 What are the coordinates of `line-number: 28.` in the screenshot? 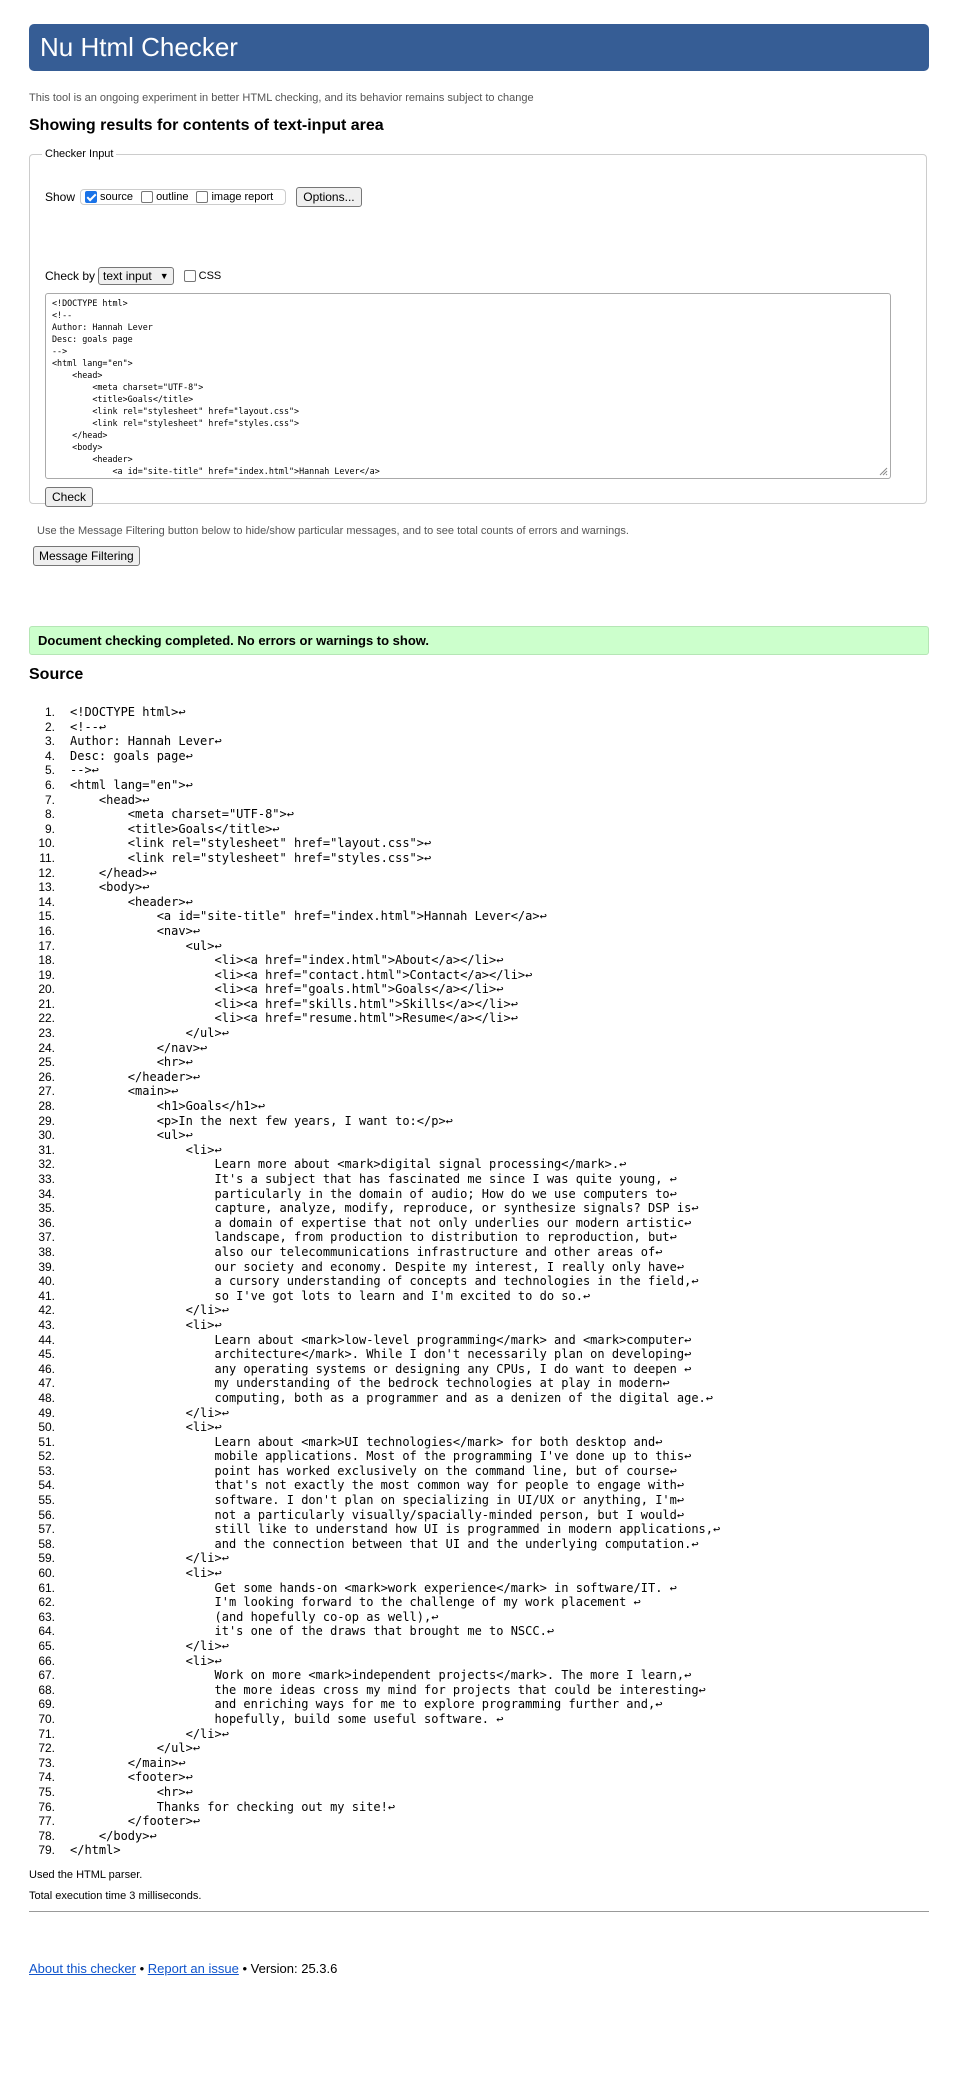 It's located at (46, 1106).